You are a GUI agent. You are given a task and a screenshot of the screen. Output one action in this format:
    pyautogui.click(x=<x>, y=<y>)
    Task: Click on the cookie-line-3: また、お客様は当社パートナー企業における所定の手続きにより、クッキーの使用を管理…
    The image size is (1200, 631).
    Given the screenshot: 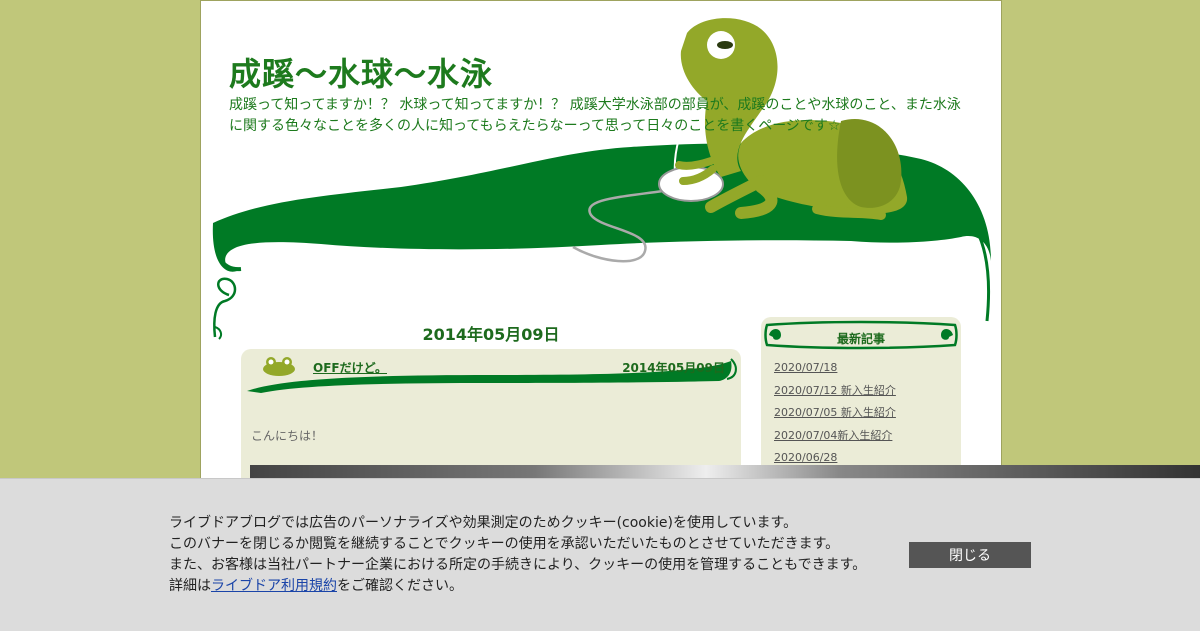 What is the action you would take?
    pyautogui.click(x=518, y=565)
    